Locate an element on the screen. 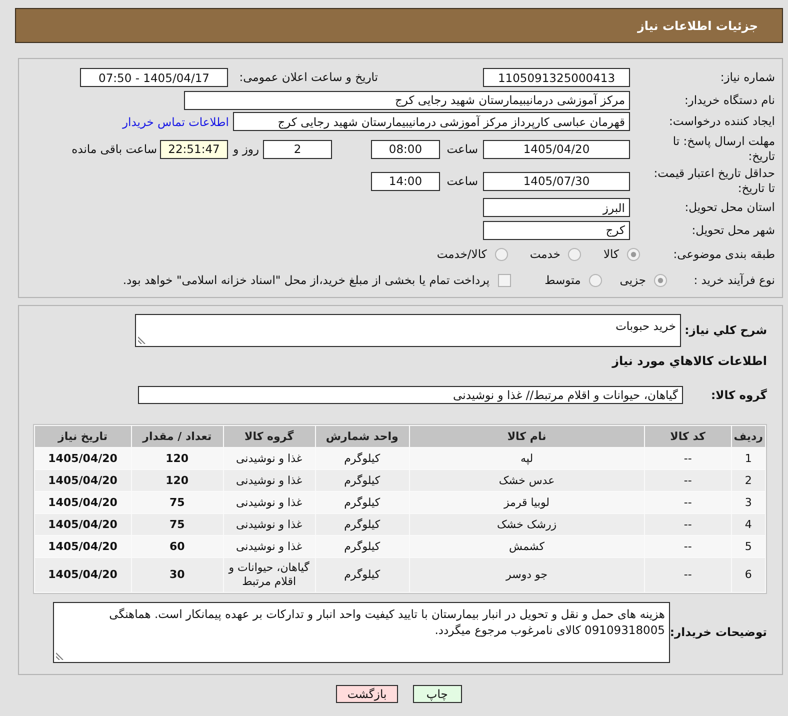 Image resolution: width=788 pixels, height=716 pixels. field-label: استان محل تحویل: is located at coordinates (729, 207).